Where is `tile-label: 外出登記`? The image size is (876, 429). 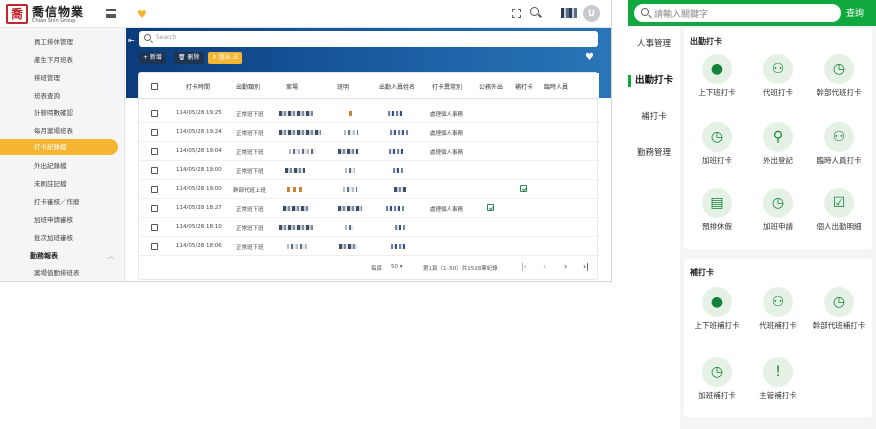 tile-label: 外出登記 is located at coordinates (778, 160).